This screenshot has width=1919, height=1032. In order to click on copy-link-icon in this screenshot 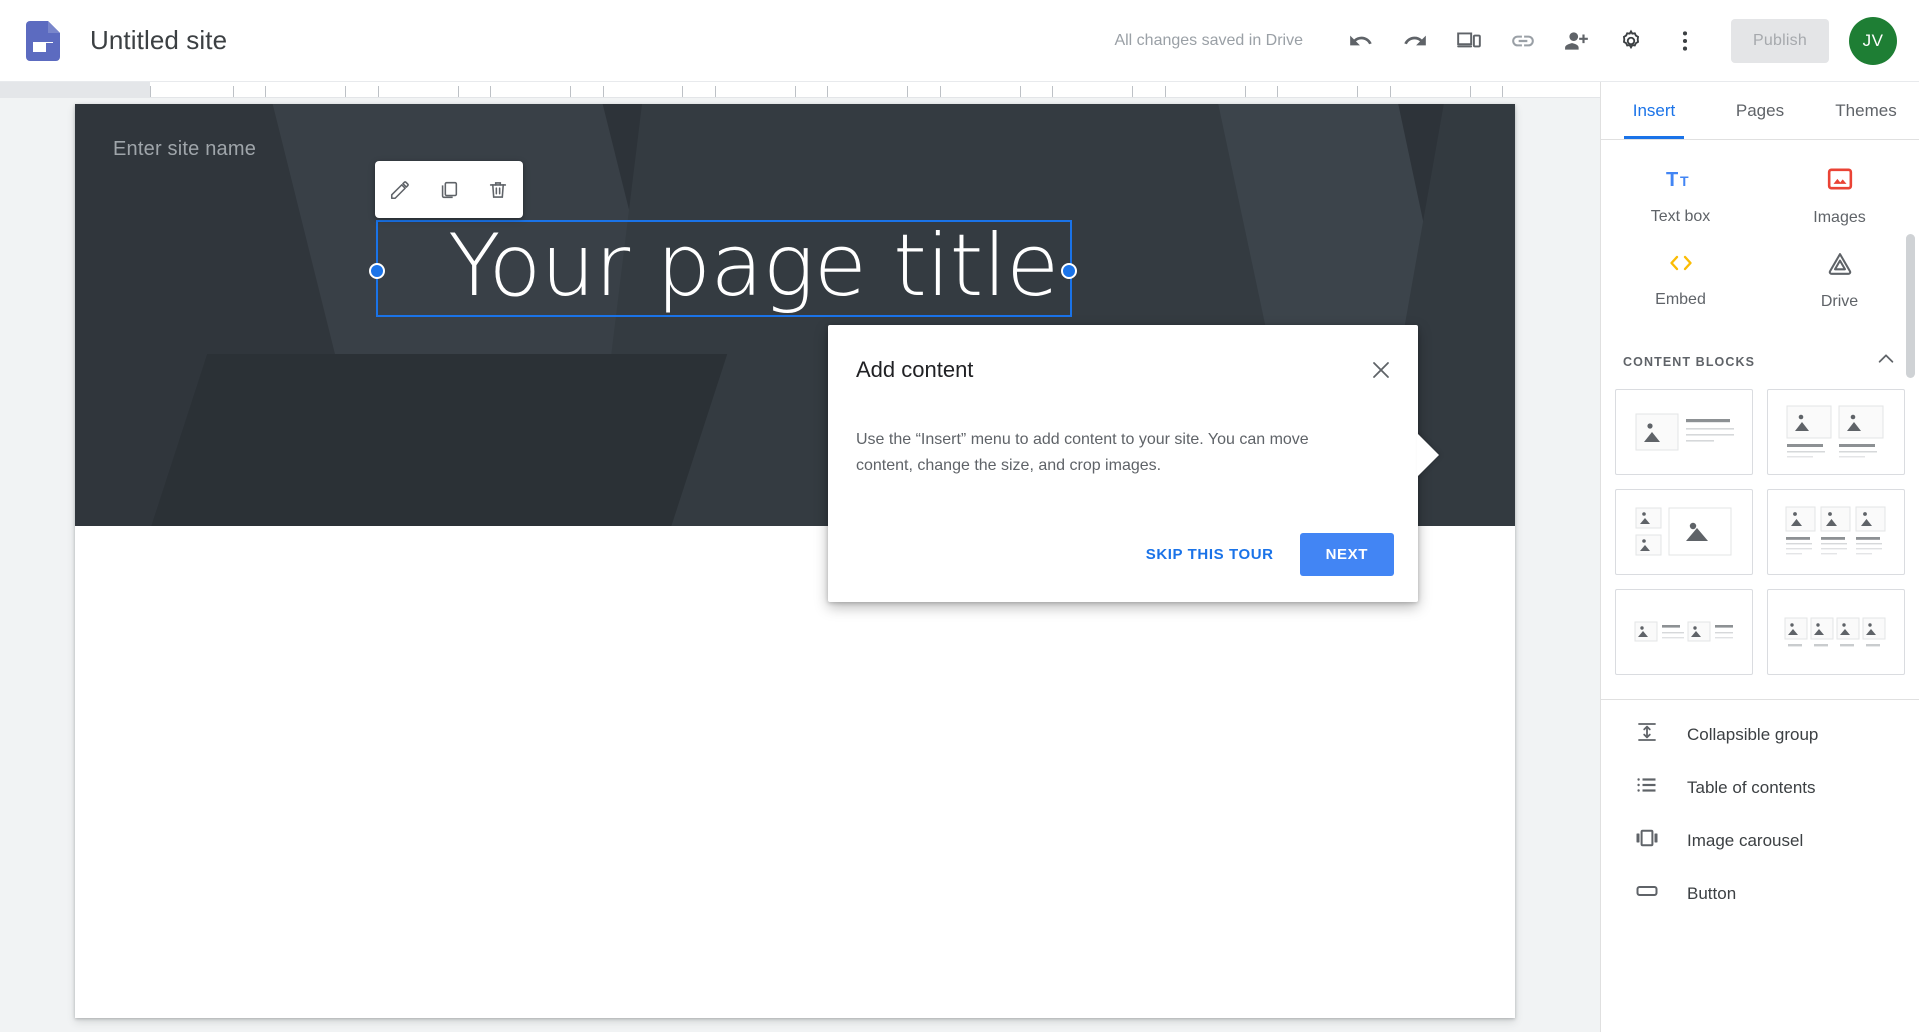, I will do `click(1523, 41)`.